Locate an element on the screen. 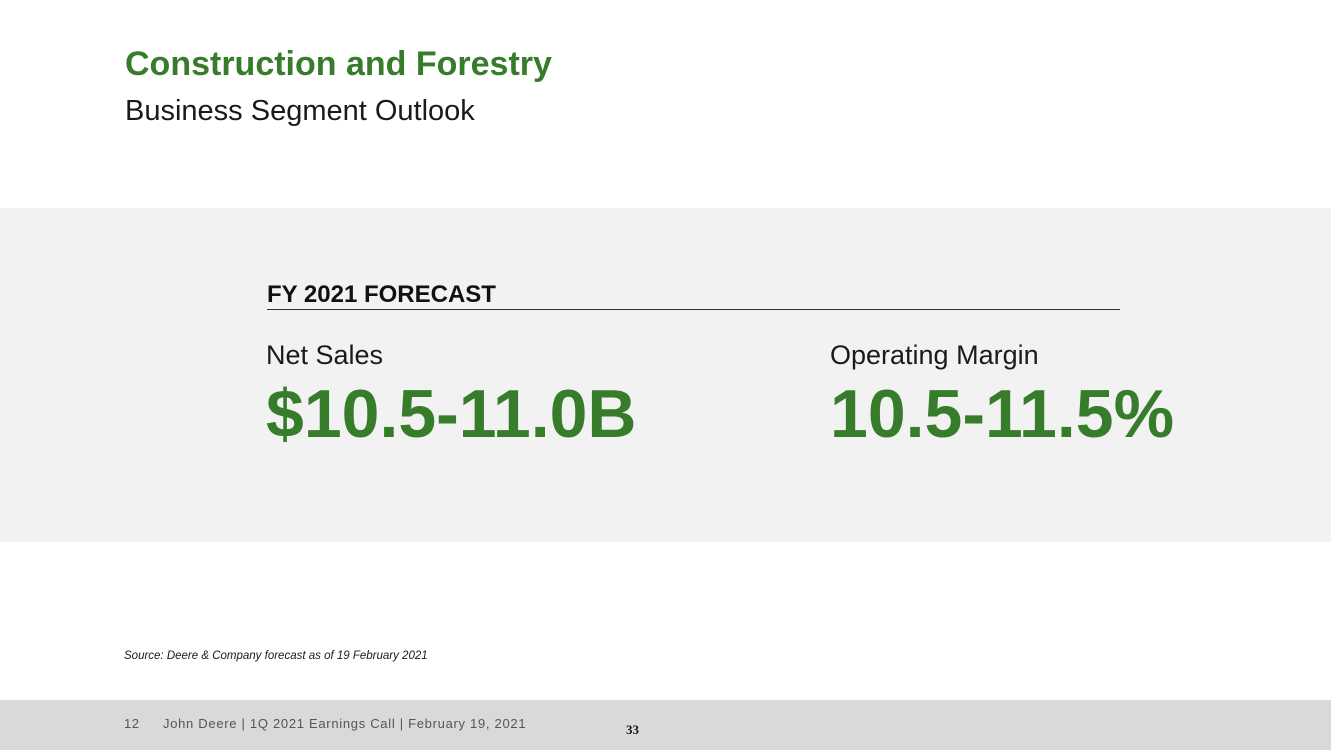 The image size is (1331, 750). net-sales-label: Net Sales is located at coordinates (325, 355).